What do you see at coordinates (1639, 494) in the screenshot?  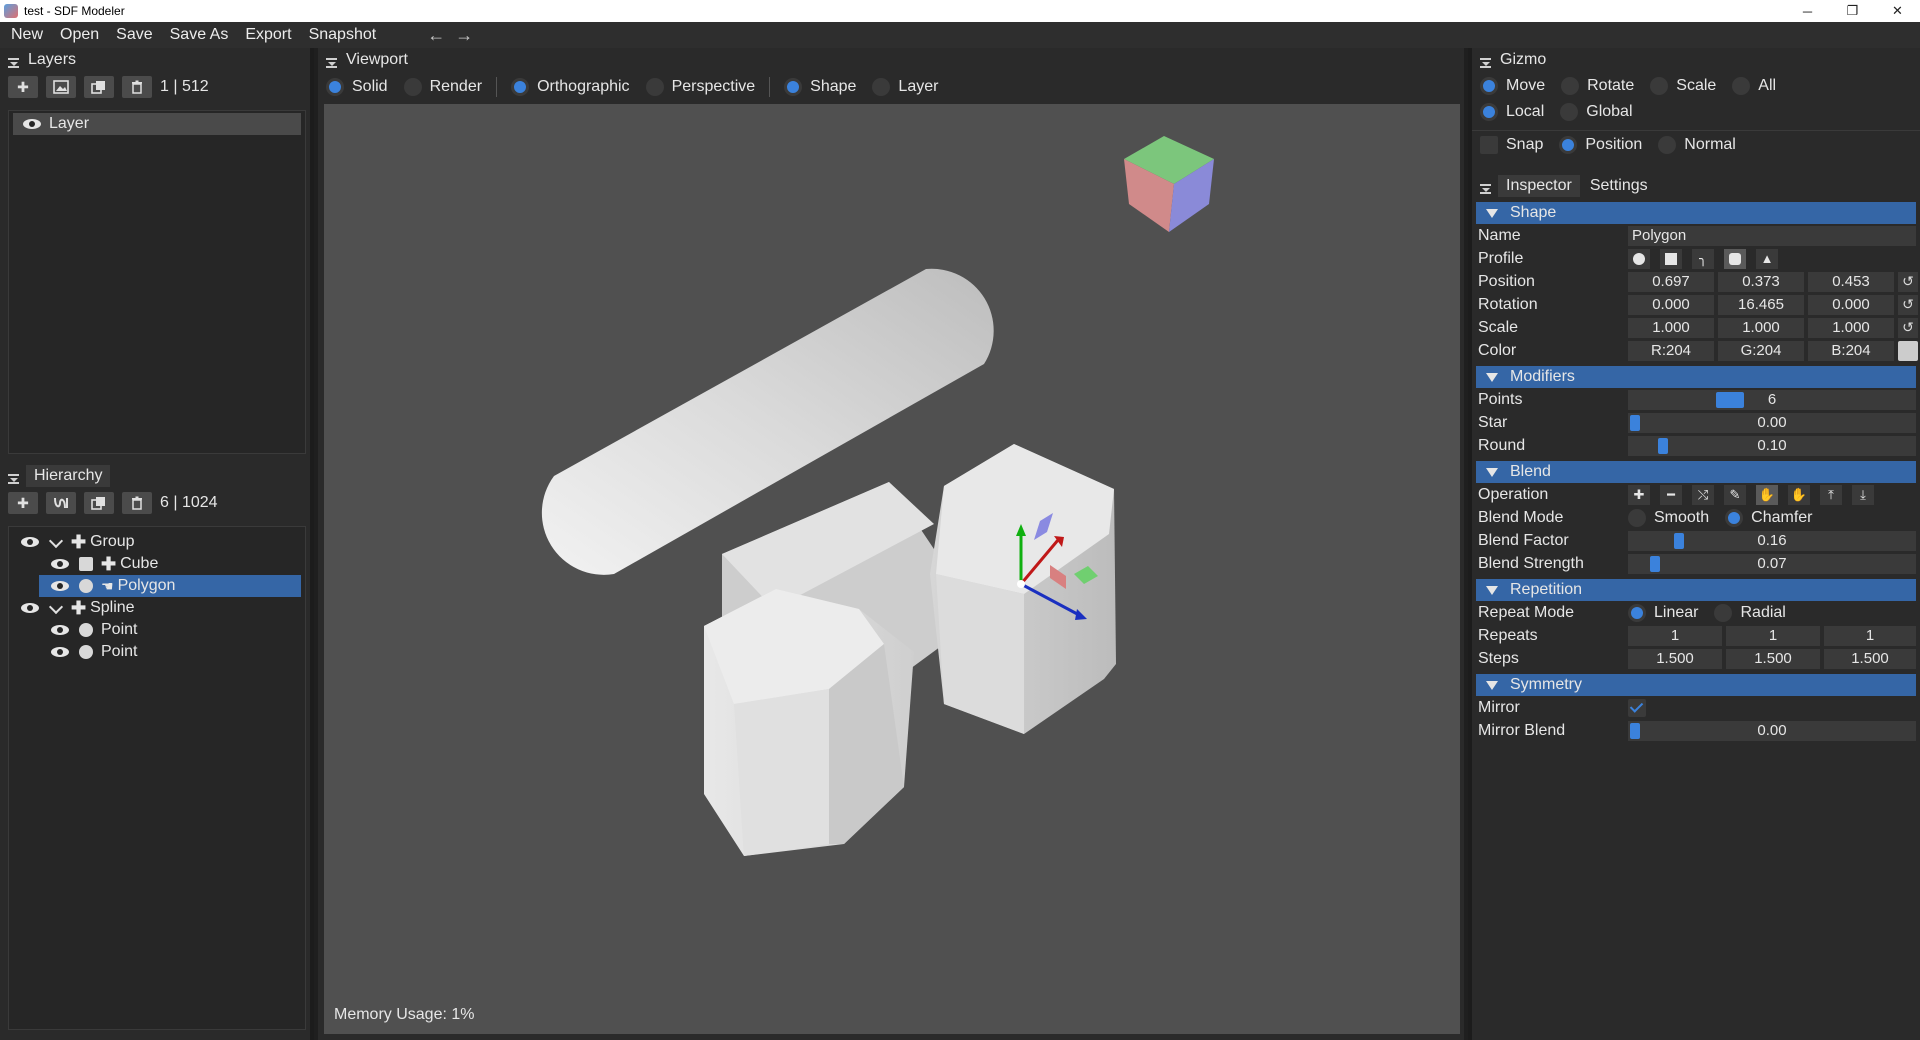 I see `union-button: ✚` at bounding box center [1639, 494].